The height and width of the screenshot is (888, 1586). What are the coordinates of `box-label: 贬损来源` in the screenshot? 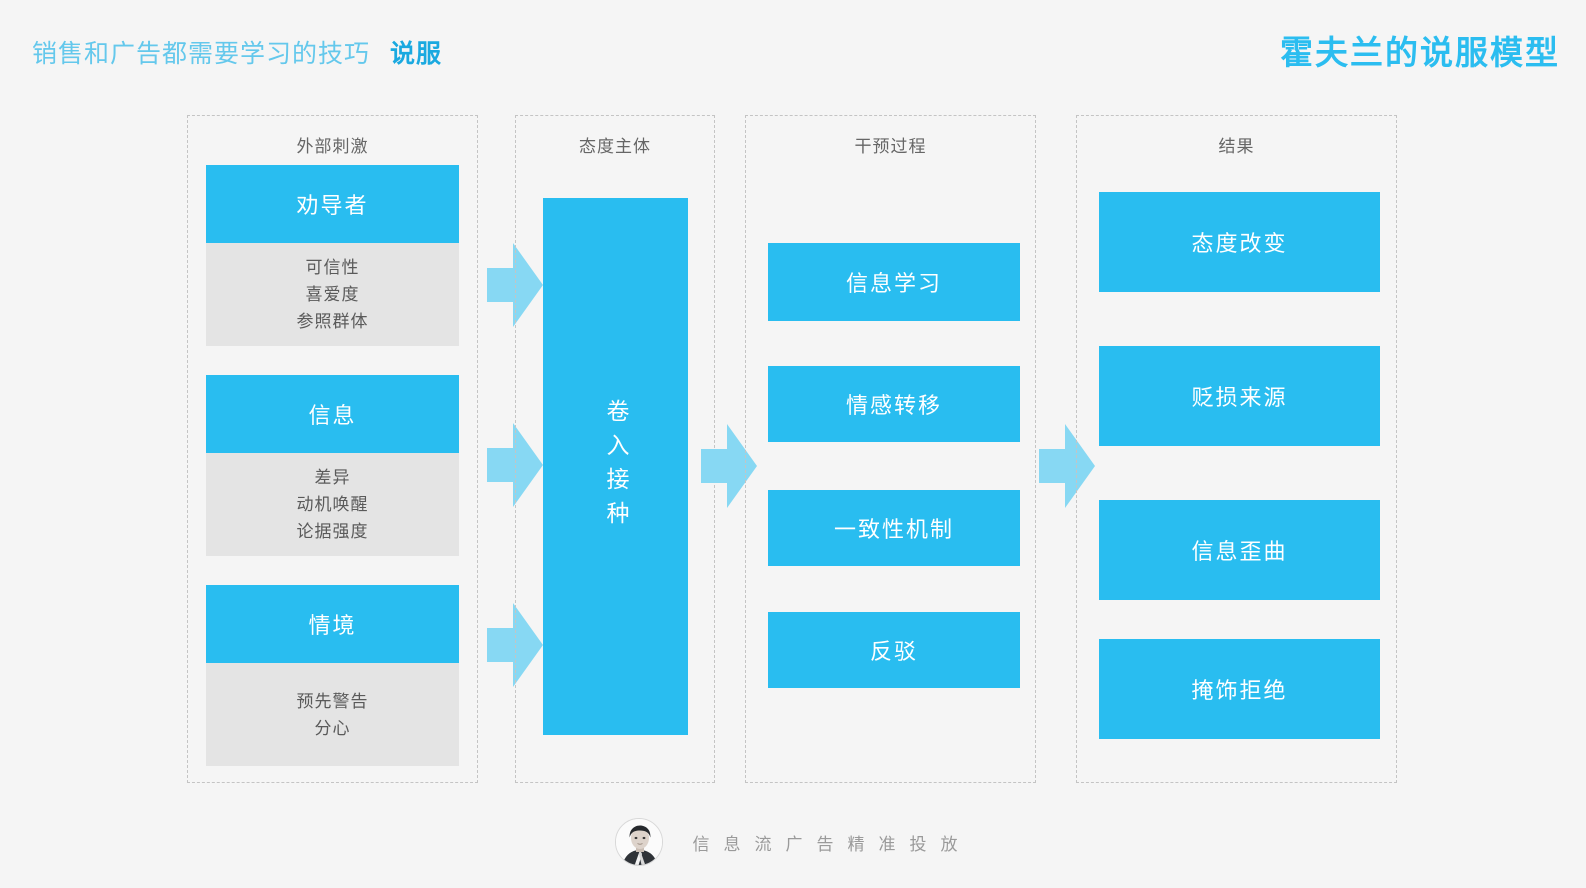 It's located at (1239, 397).